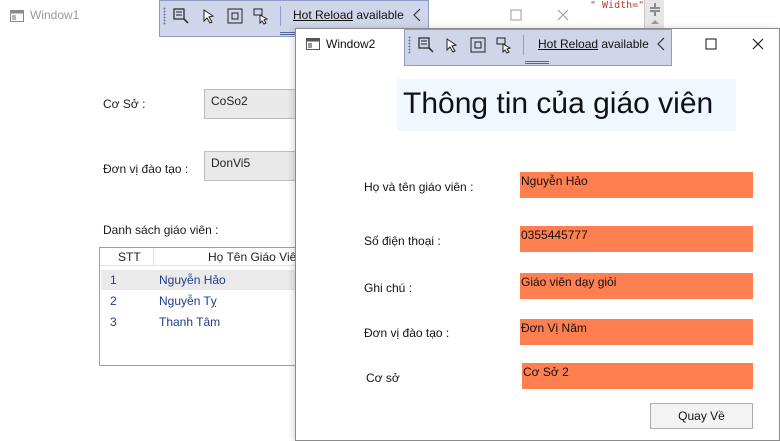 Image resolution: width=780 pixels, height=441 pixels. What do you see at coordinates (383, 378) in the screenshot?
I see `campus-label: Cơ sở` at bounding box center [383, 378].